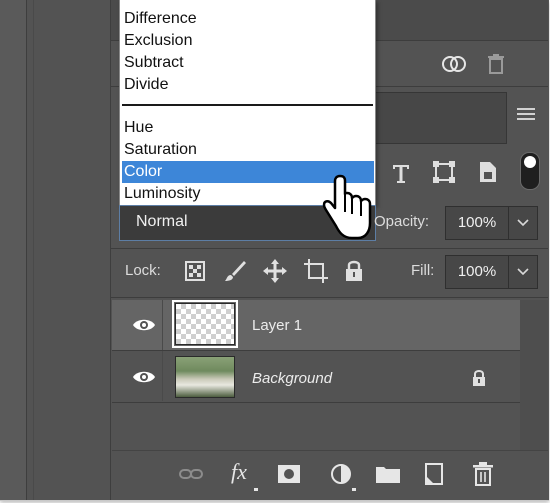  I want to click on menu-divider, so click(247, 105).